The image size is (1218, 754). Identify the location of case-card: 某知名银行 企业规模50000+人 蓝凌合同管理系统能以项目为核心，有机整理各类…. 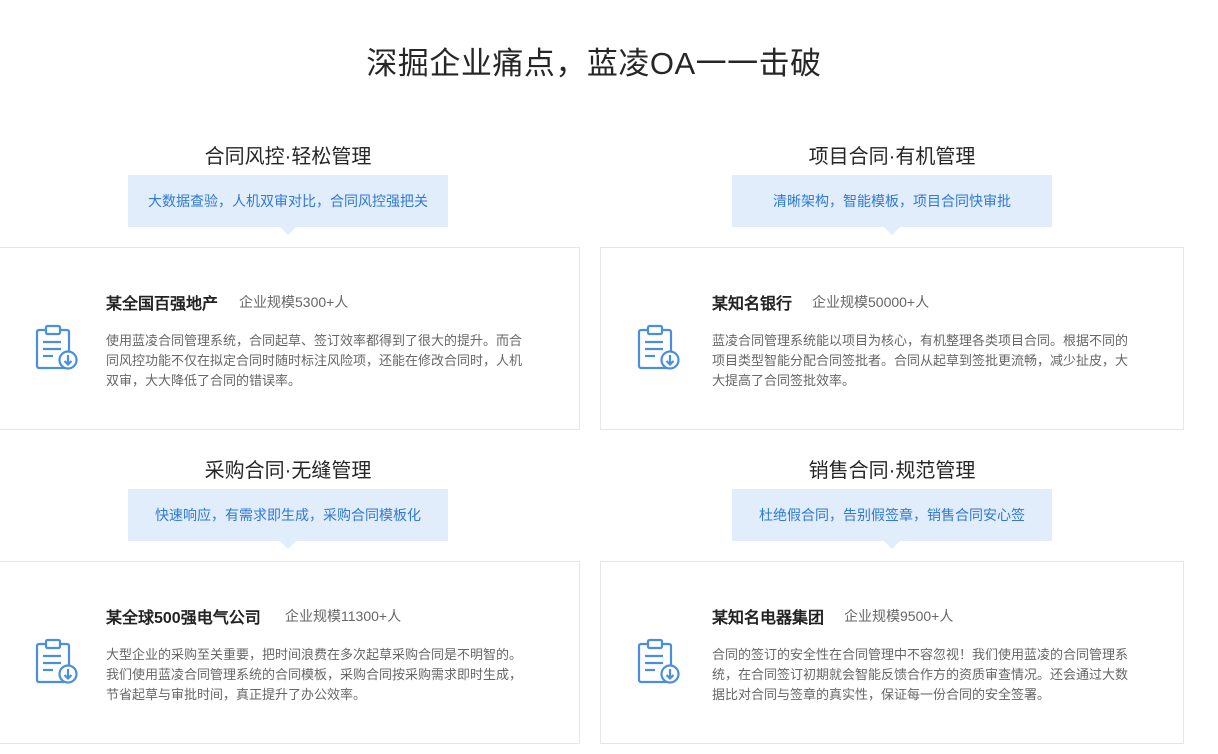
(892, 338).